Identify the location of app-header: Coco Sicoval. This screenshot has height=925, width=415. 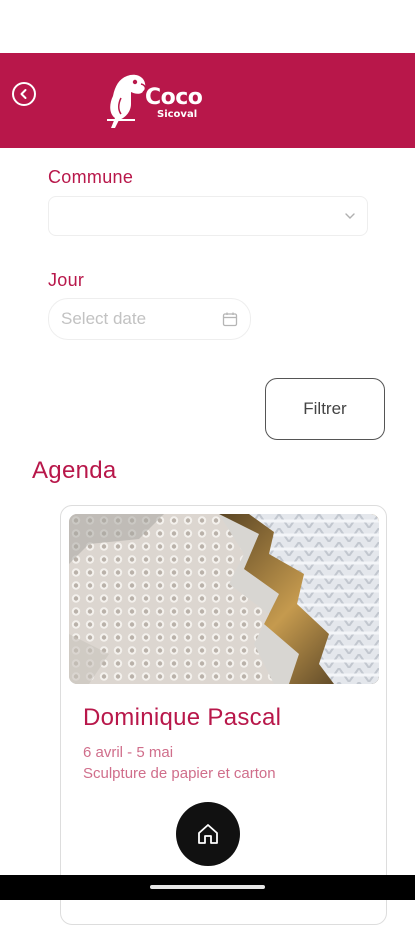
(207, 100).